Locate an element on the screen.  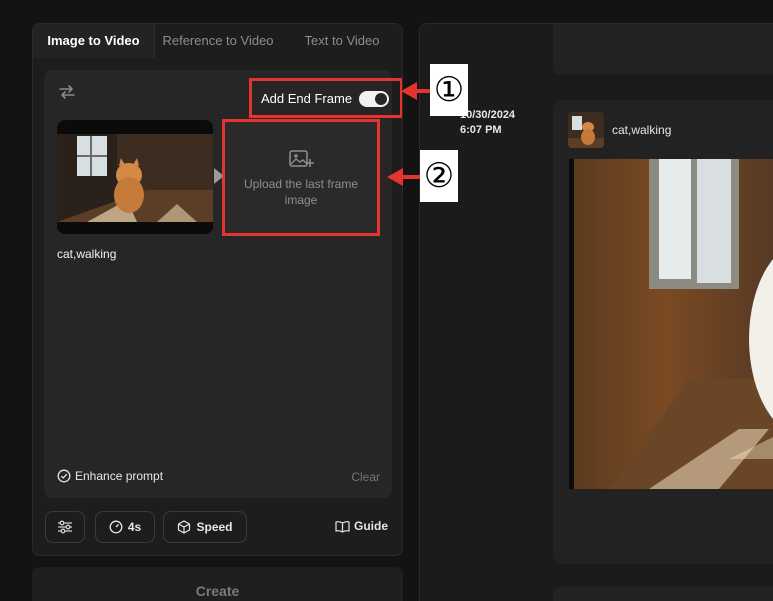
prompt-text: cat,walking is located at coordinates (86, 254).